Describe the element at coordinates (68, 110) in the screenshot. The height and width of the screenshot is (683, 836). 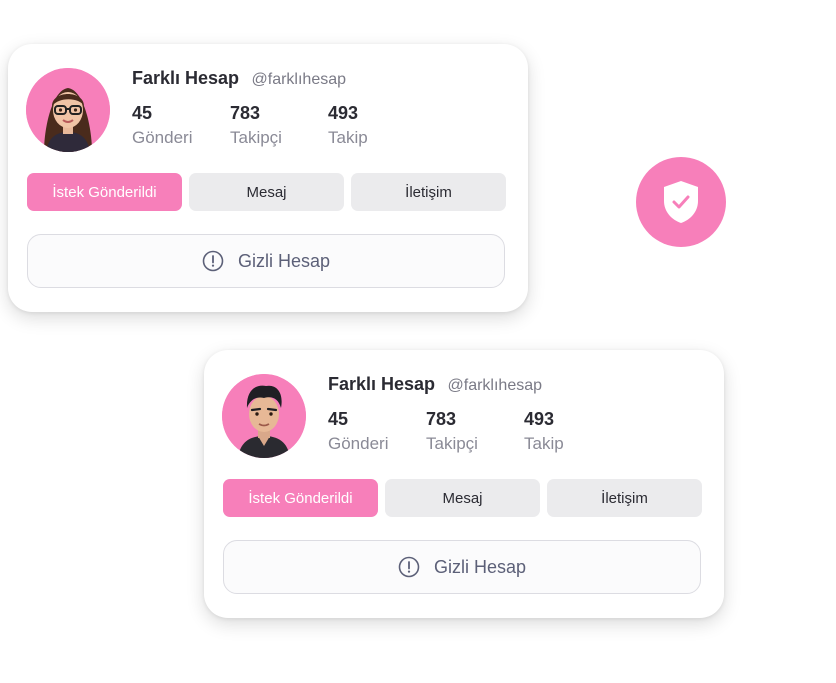
I see `female-avatar-icon` at that location.